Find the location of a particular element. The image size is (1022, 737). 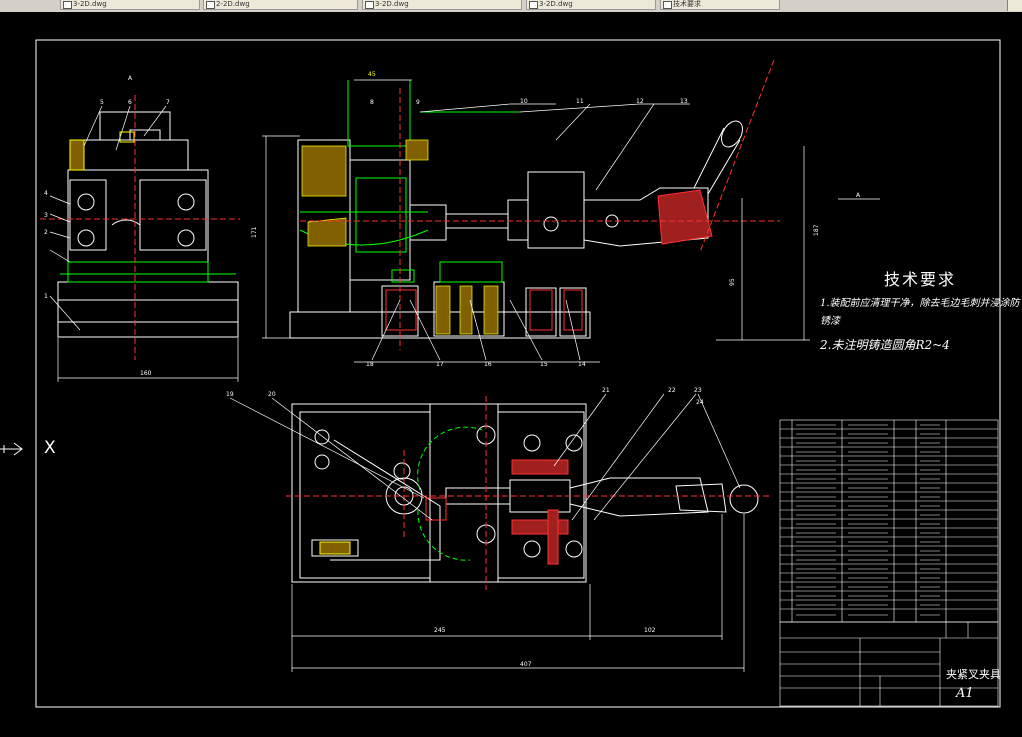

tech-requirements-title: 技术要求 is located at coordinates (920, 279).